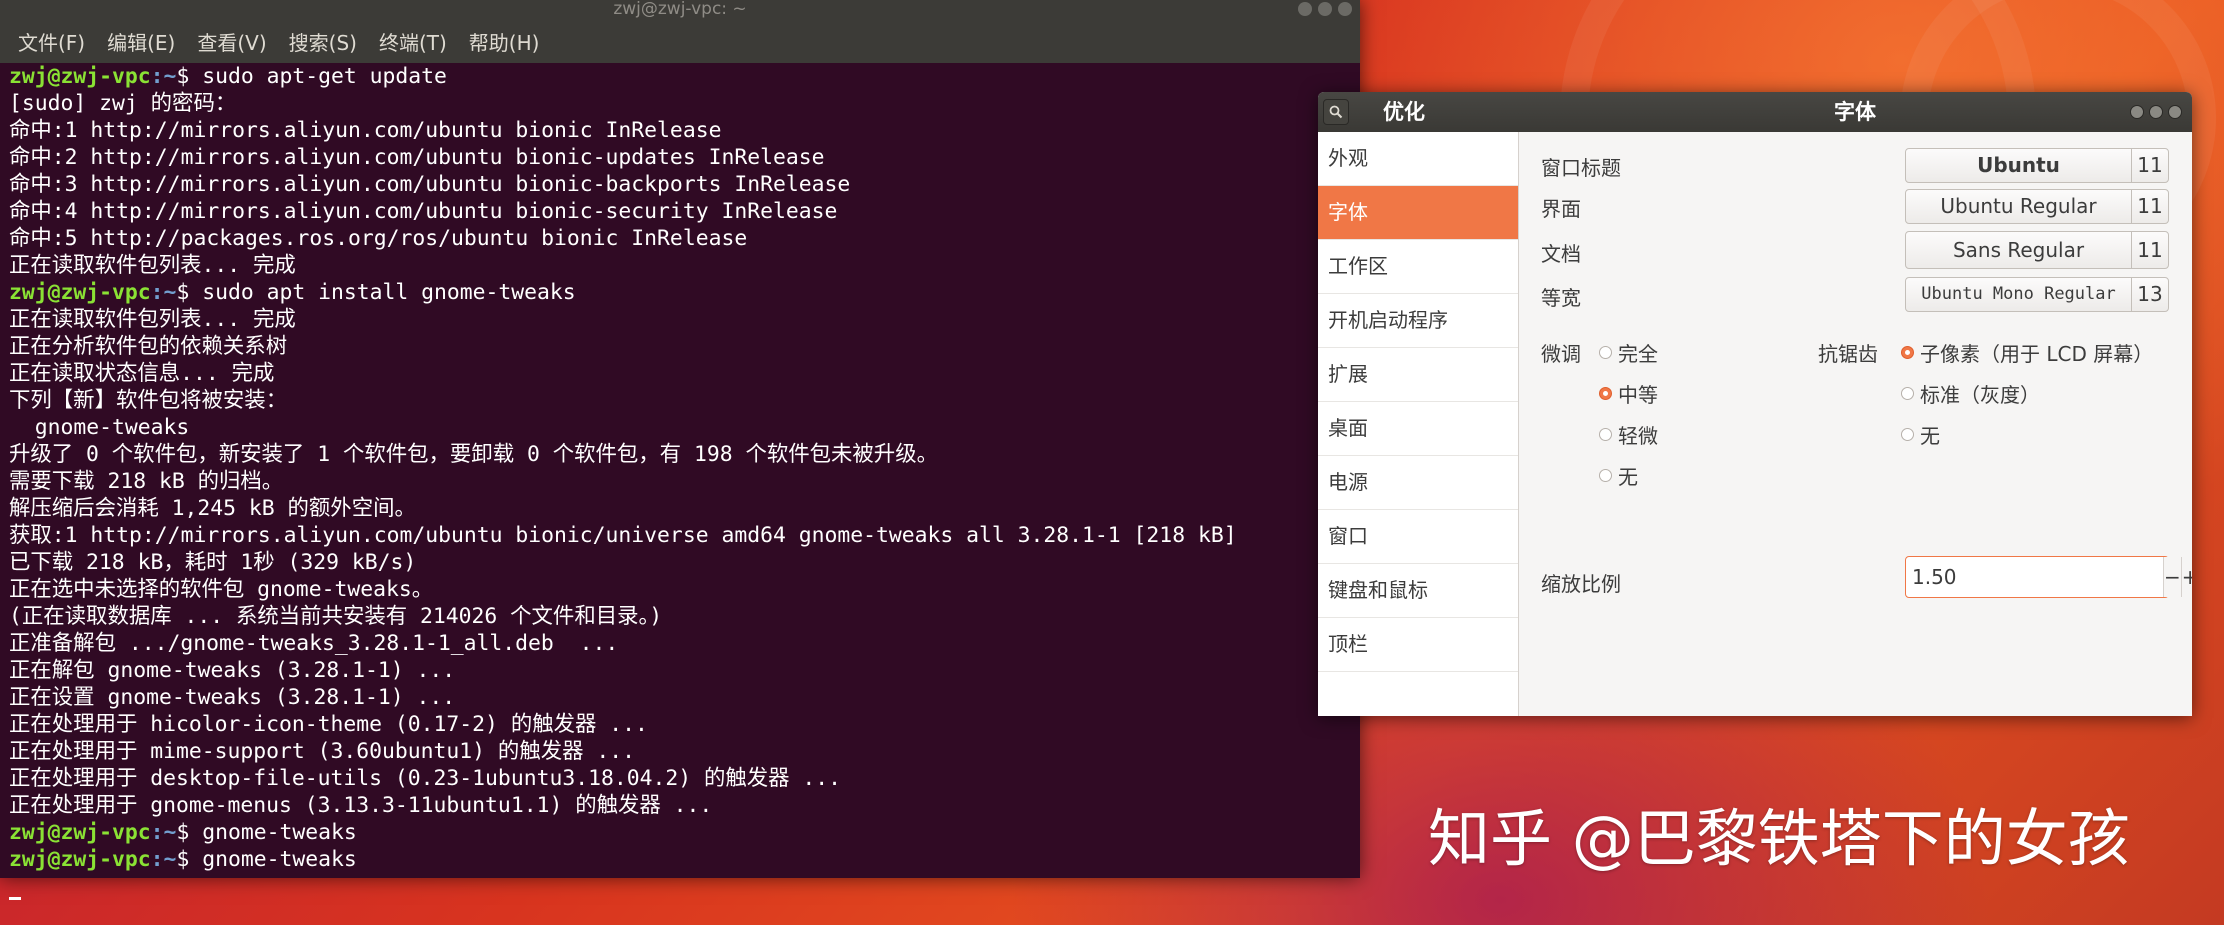 The width and height of the screenshot is (2224, 925). Describe the element at coordinates (684, 832) in the screenshot. I see `terminal-line: zwj@zwj-vpc:~$ gnome-tweaks` at that location.